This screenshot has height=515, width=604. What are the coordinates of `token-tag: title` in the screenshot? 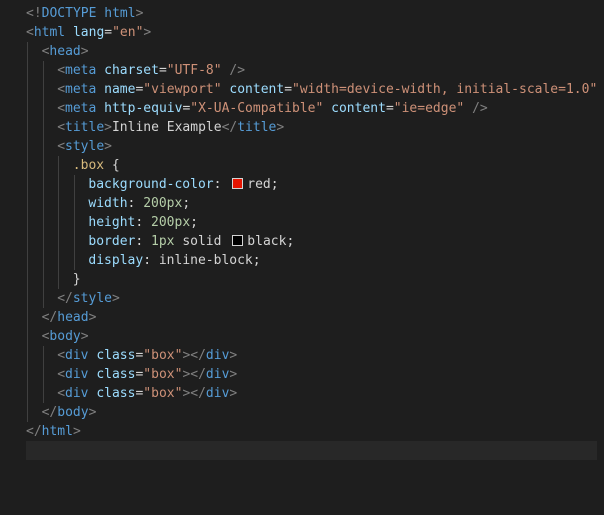 It's located at (85, 127).